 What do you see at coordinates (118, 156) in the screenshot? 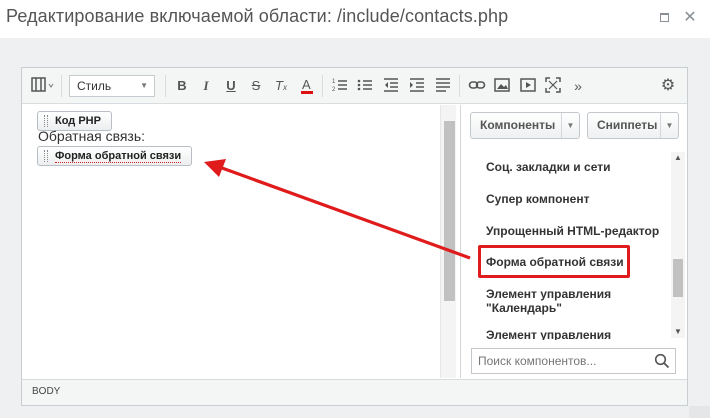
I see `feedback-form-chip-label: Форма обратной связи` at bounding box center [118, 156].